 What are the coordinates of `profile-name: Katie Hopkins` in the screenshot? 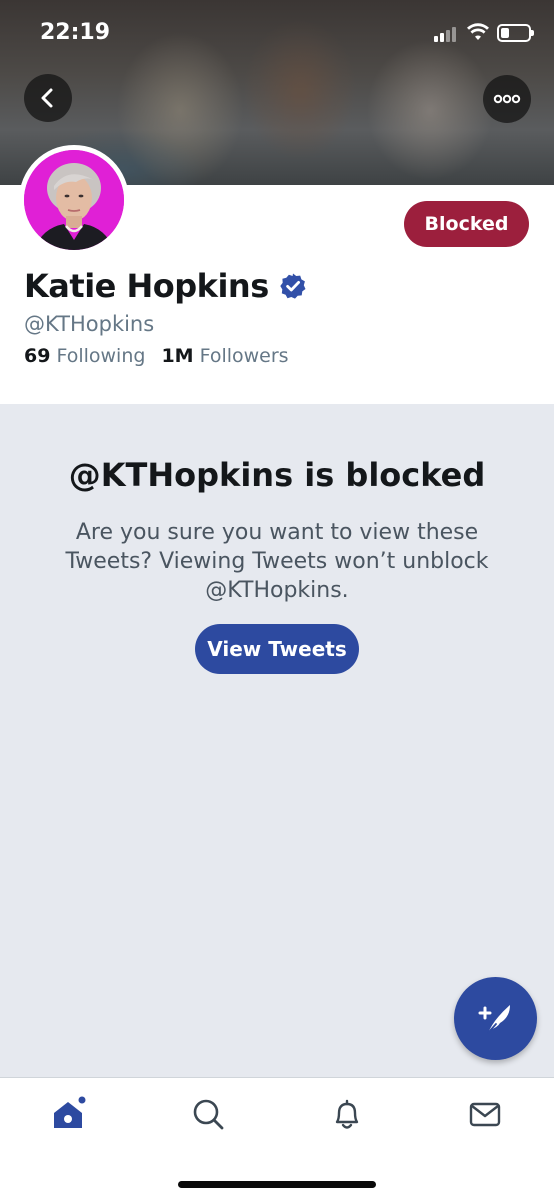 It's located at (146, 286).